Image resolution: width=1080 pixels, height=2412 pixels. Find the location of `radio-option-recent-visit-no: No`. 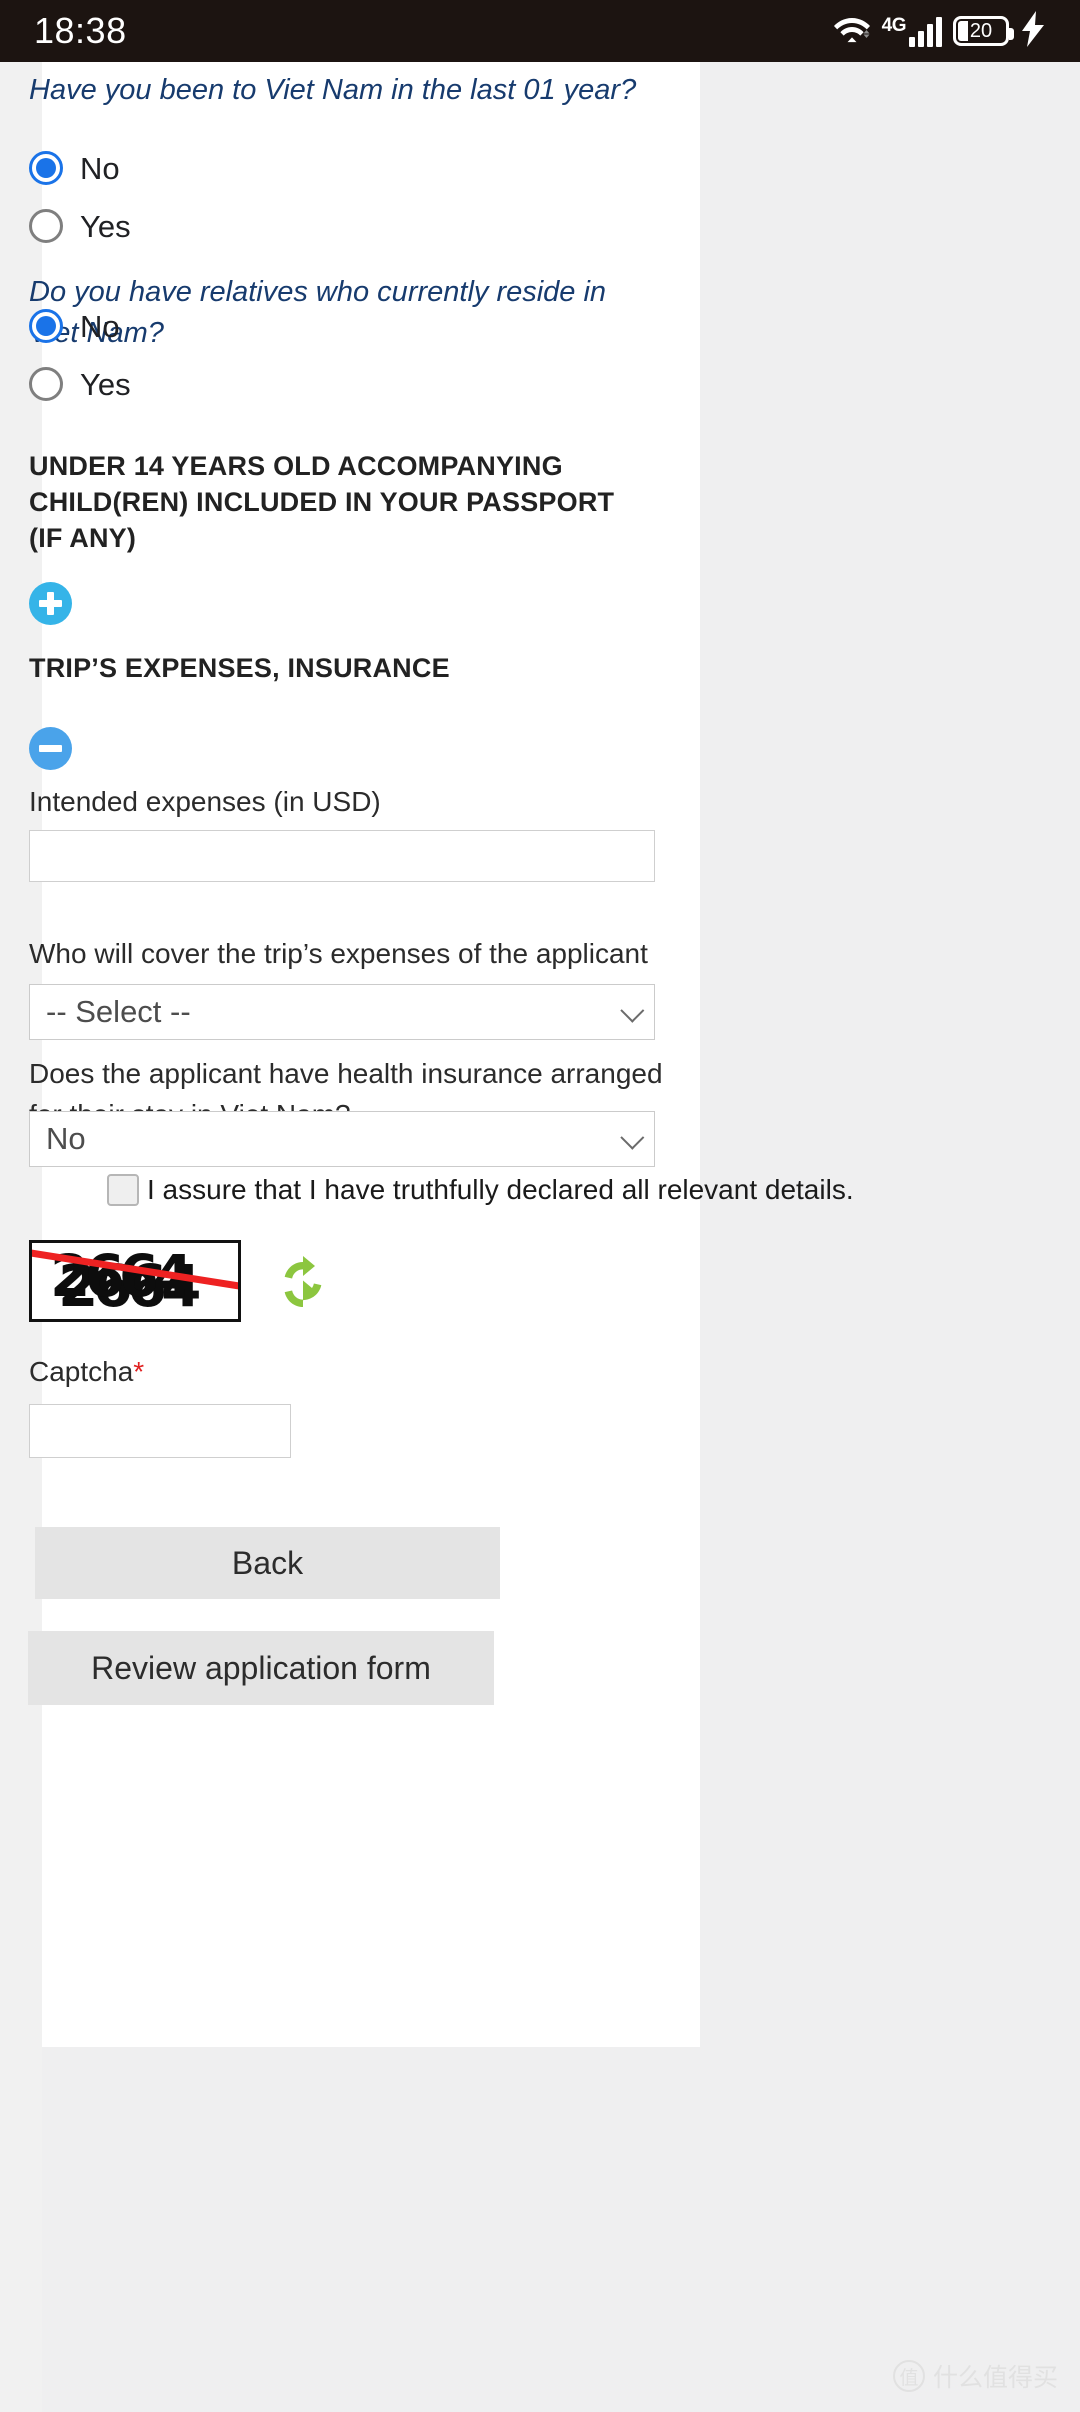

radio-option-recent-visit-no: No is located at coordinates (74, 168).